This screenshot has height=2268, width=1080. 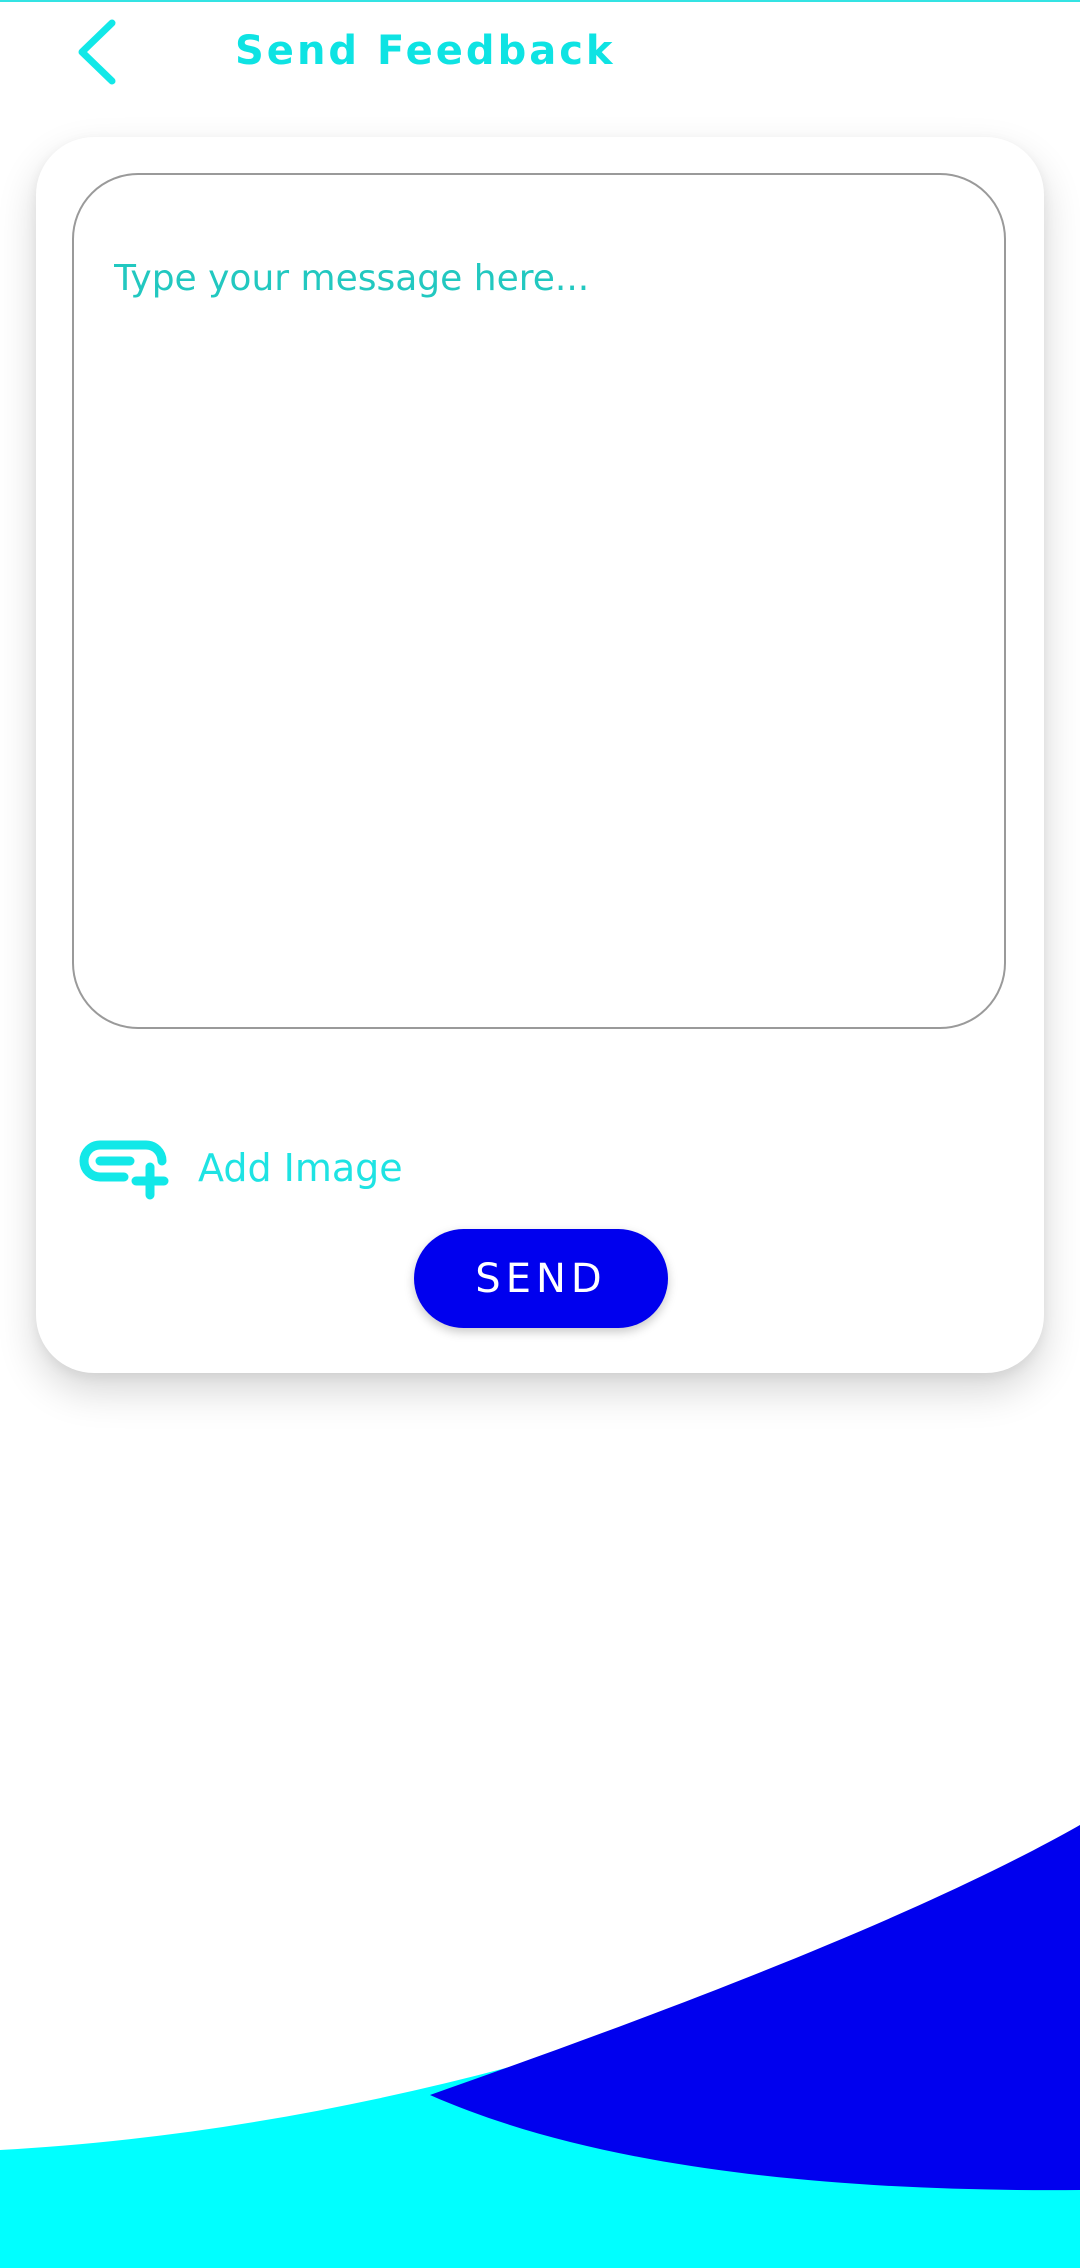 I want to click on app-header: Send Feedback, so click(x=540, y=55).